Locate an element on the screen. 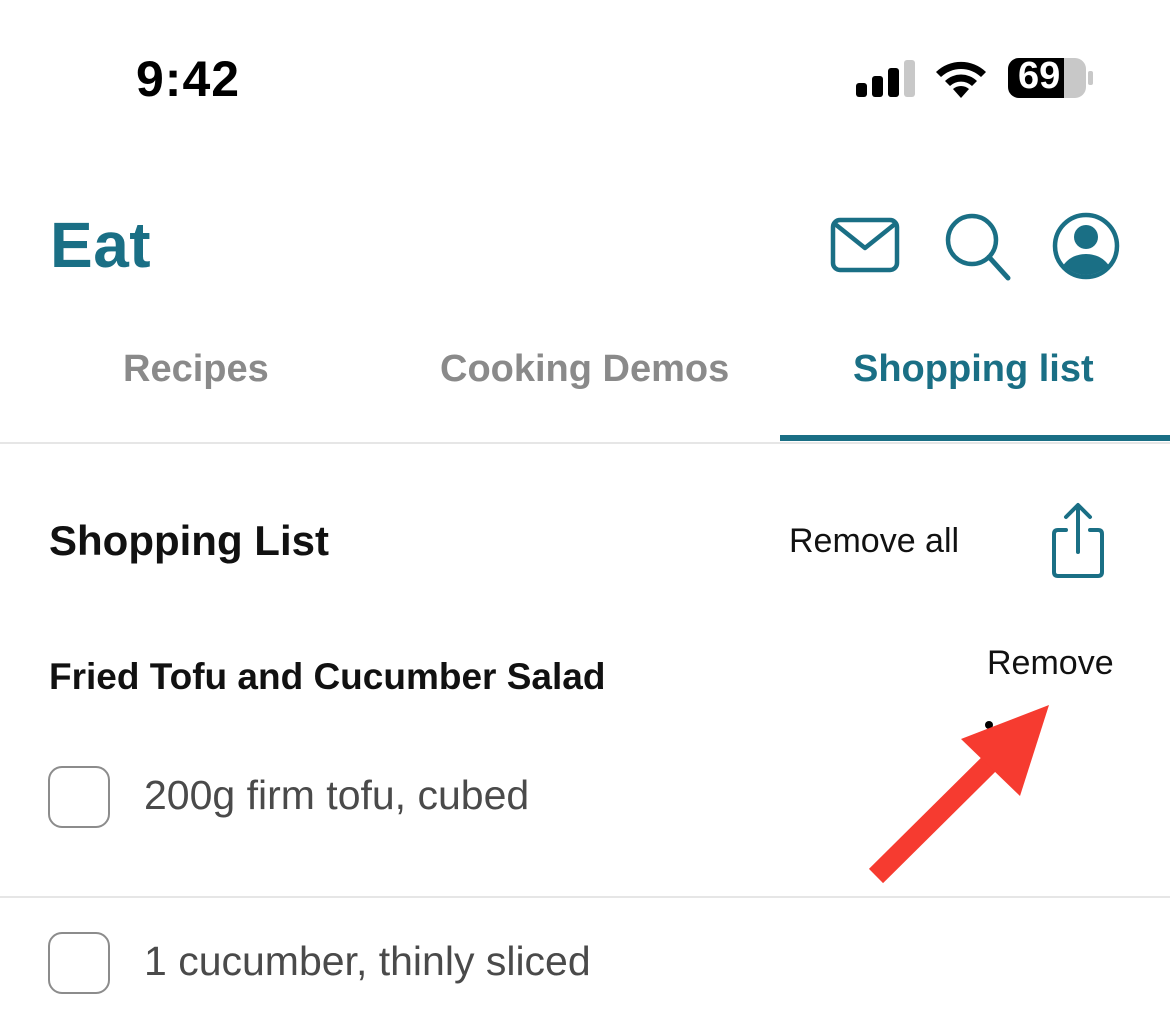 The image size is (1170, 1013). list-item: 1 cucumber, thinly sliced is located at coordinates (585, 954).